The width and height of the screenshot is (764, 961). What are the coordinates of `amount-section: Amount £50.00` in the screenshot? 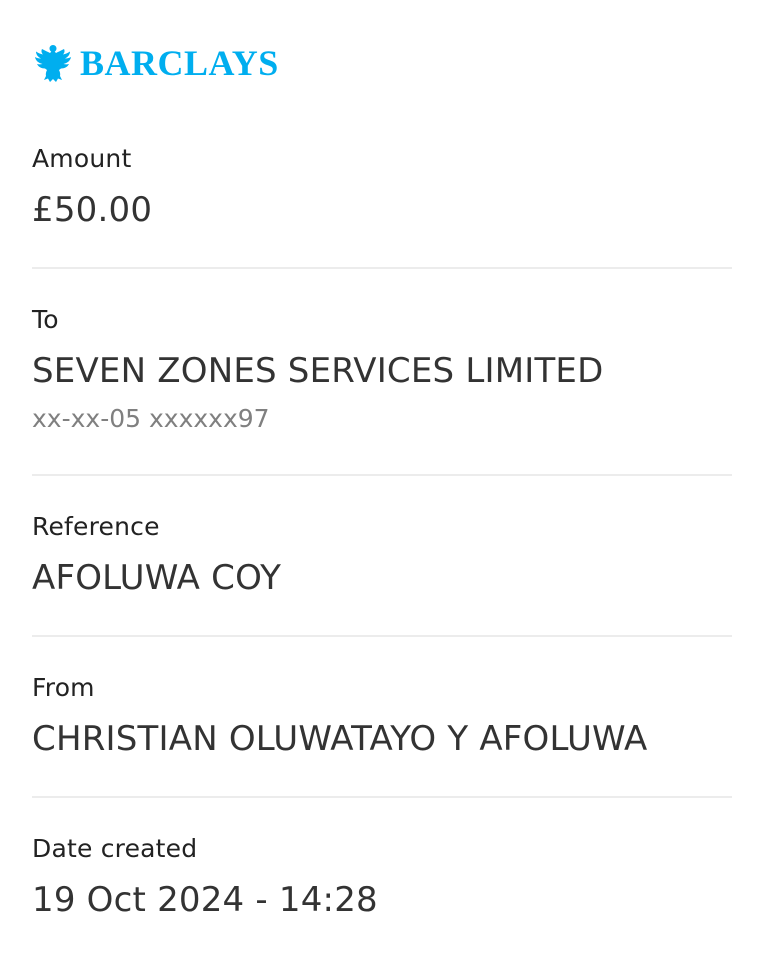 It's located at (382, 186).